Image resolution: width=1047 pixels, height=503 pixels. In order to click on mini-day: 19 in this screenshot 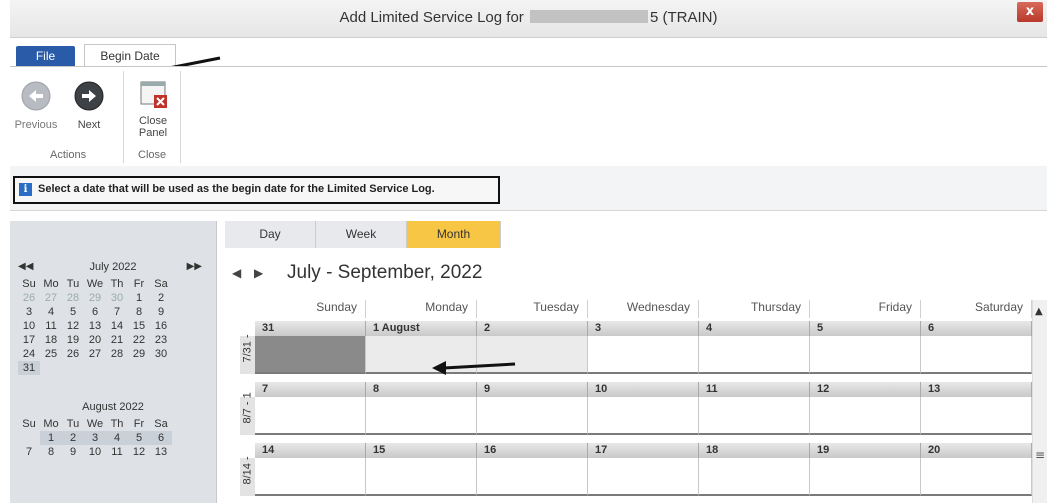, I will do `click(73, 340)`.